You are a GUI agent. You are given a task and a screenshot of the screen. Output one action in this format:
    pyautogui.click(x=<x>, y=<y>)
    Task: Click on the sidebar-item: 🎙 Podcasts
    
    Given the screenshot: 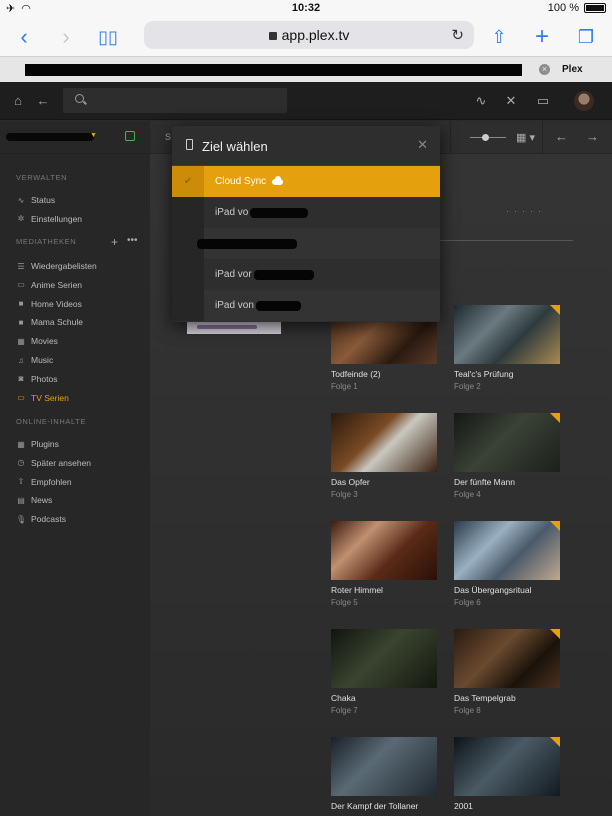 What is the action you would take?
    pyautogui.click(x=41, y=519)
    